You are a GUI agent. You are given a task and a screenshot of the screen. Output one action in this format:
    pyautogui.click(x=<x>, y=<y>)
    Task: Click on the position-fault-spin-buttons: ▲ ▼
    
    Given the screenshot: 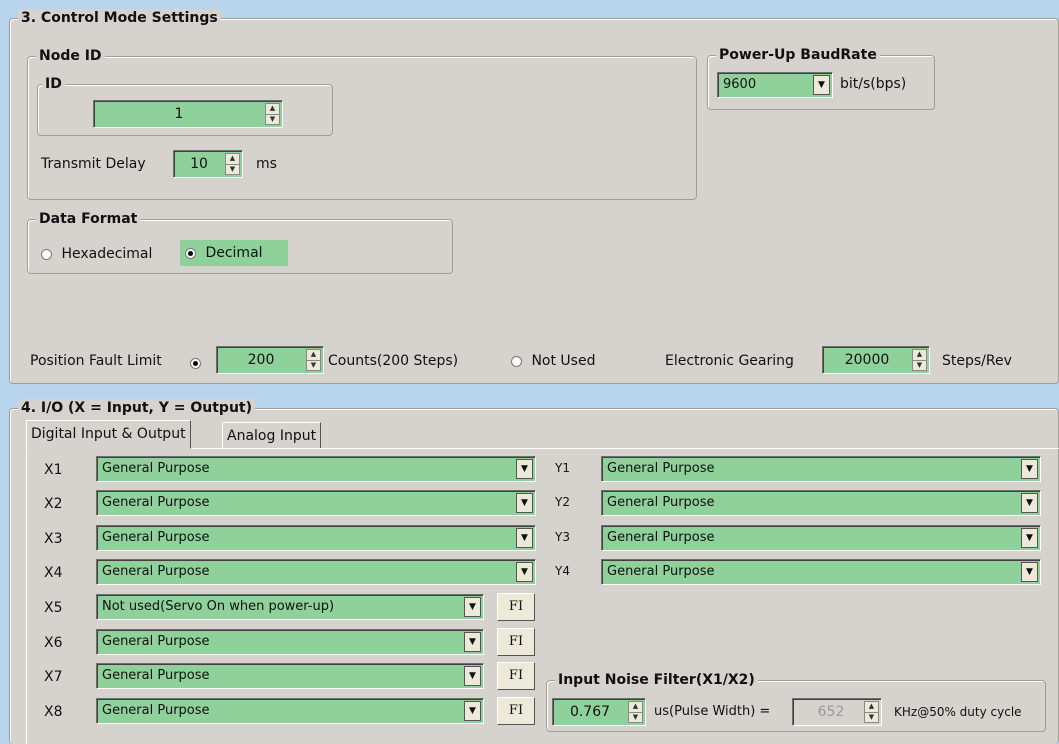 What is the action you would take?
    pyautogui.click(x=313, y=360)
    